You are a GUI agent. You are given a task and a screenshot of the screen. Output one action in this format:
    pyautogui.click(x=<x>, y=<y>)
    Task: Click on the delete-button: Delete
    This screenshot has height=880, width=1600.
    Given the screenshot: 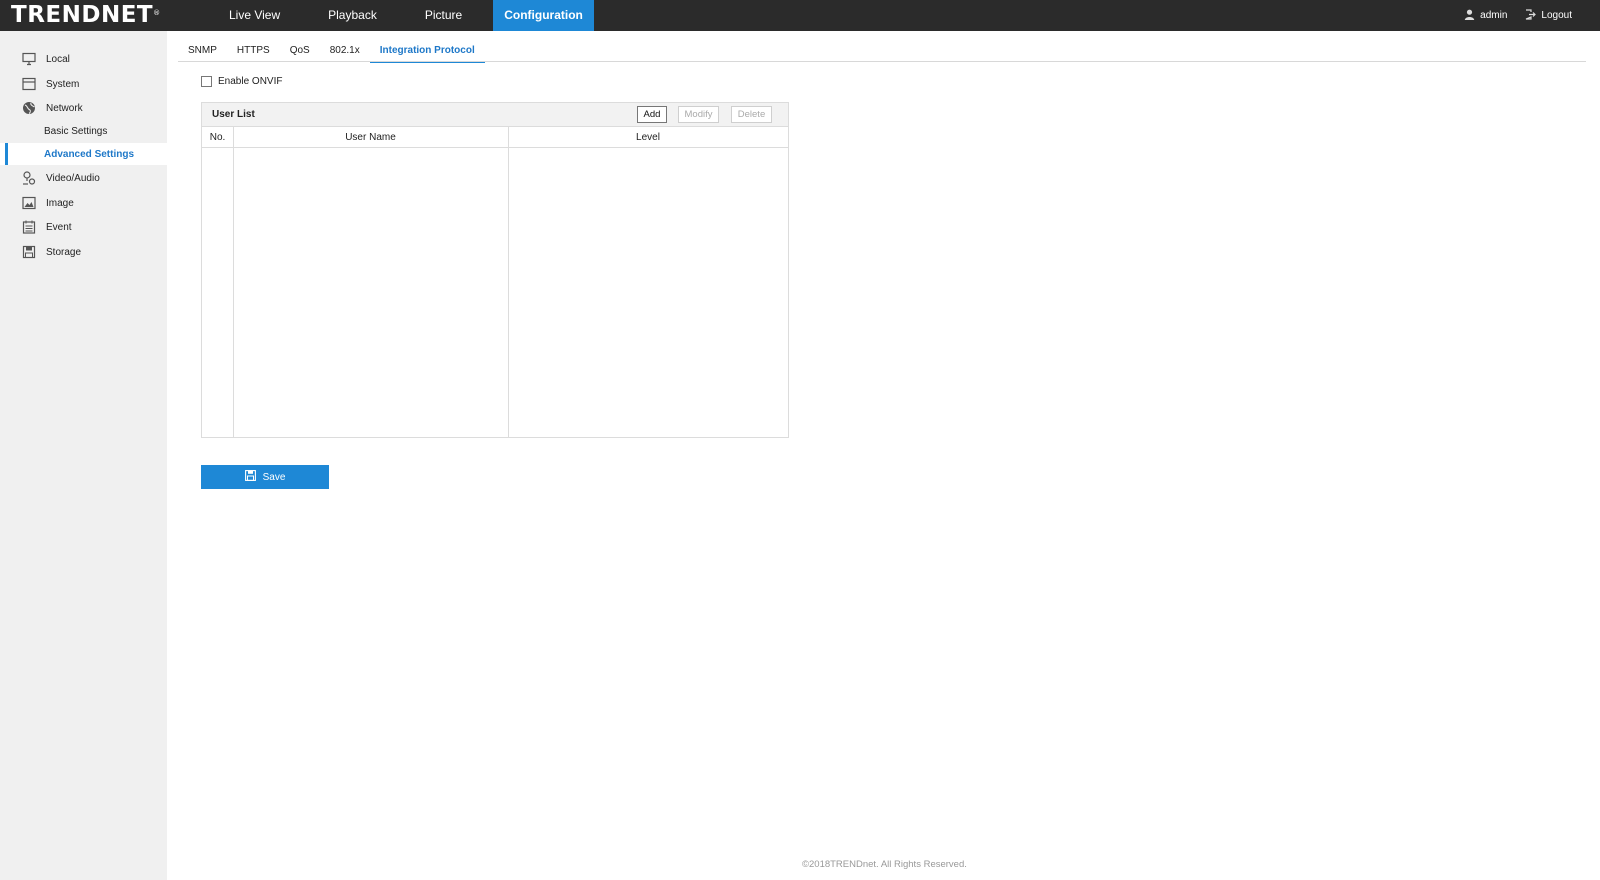 What is the action you would take?
    pyautogui.click(x=751, y=114)
    